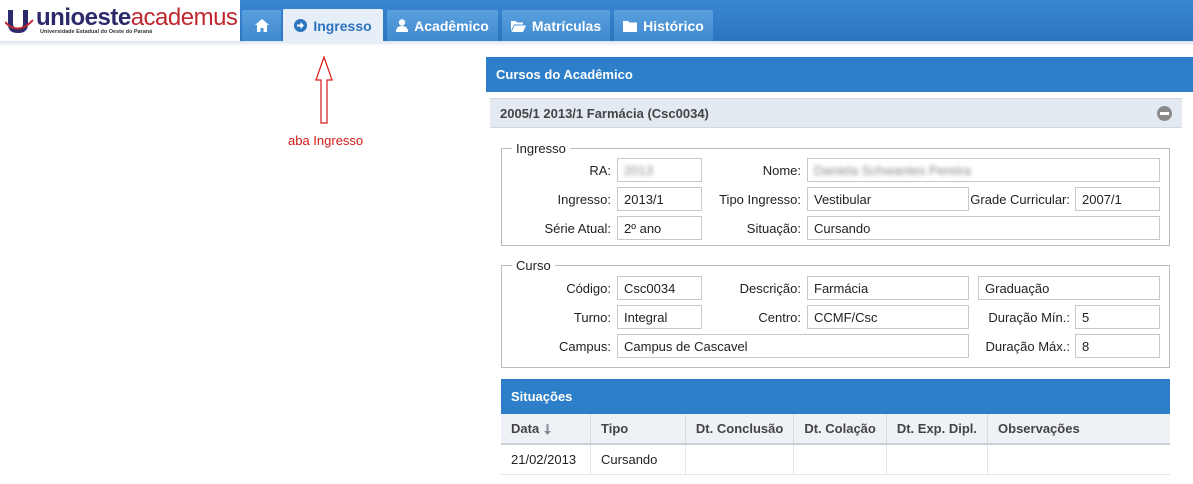 The image size is (1193, 484). I want to click on ra-label: RA:, so click(600, 170).